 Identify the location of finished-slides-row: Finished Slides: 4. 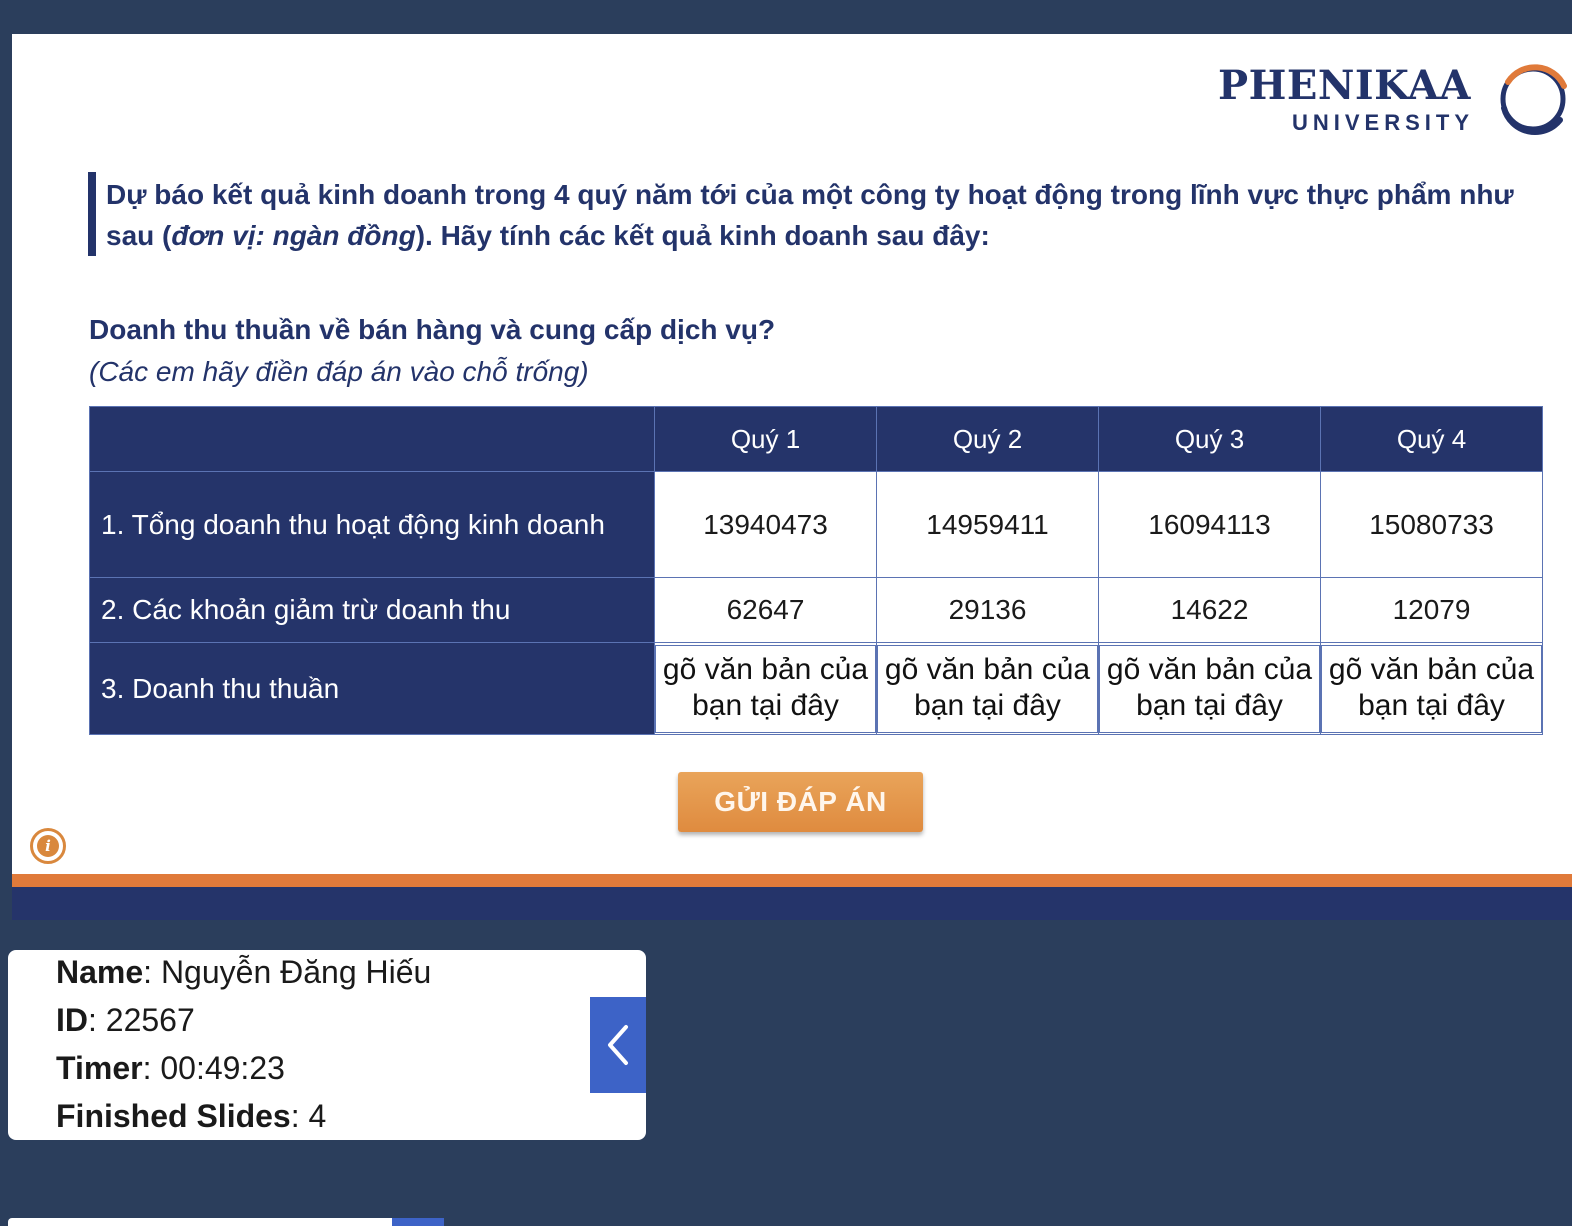
(191, 1116).